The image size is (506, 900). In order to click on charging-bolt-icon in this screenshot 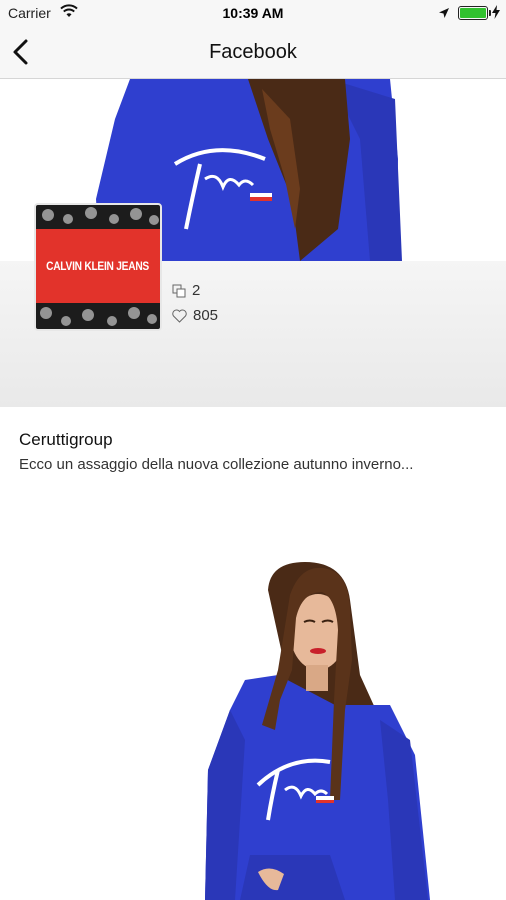, I will do `click(496, 13)`.